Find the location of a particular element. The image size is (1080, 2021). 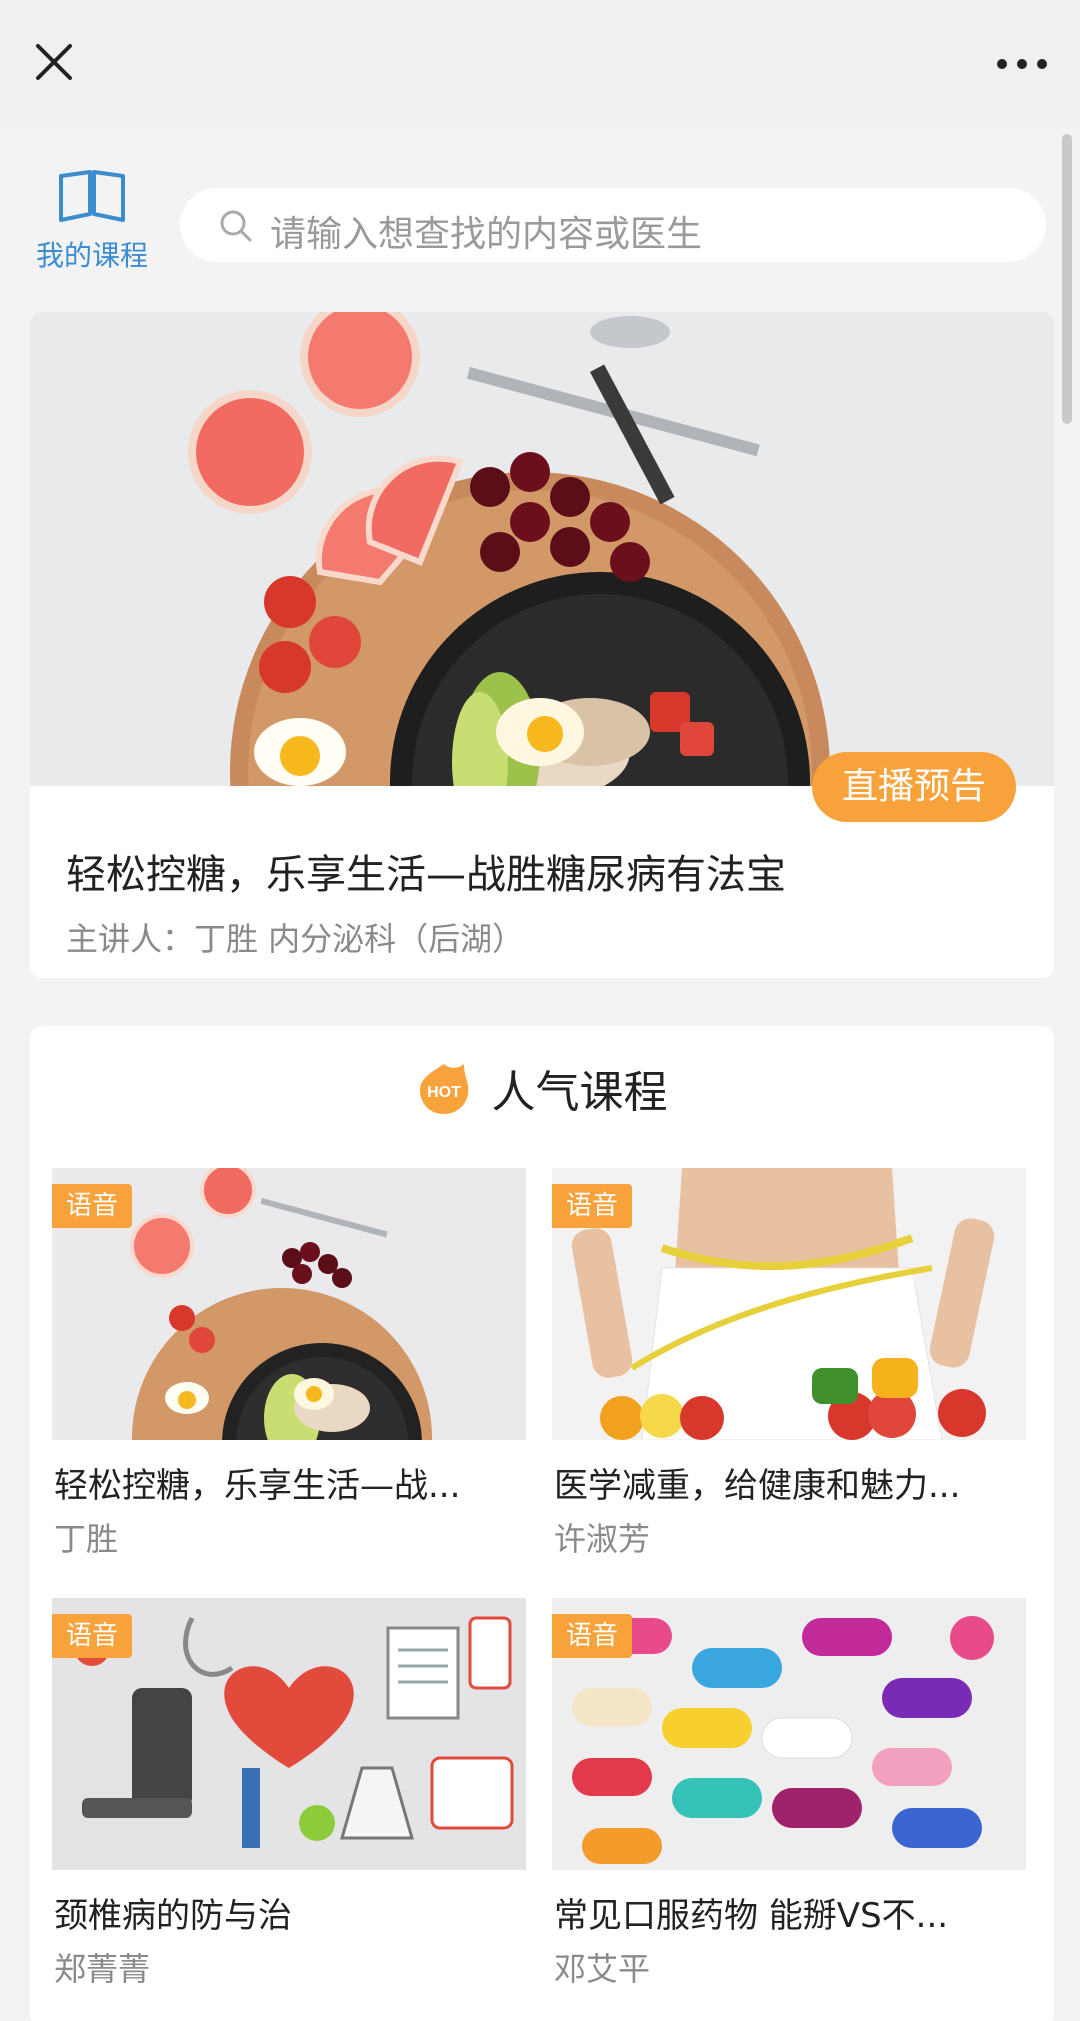

hot-icon: HOT is located at coordinates (444, 1088).